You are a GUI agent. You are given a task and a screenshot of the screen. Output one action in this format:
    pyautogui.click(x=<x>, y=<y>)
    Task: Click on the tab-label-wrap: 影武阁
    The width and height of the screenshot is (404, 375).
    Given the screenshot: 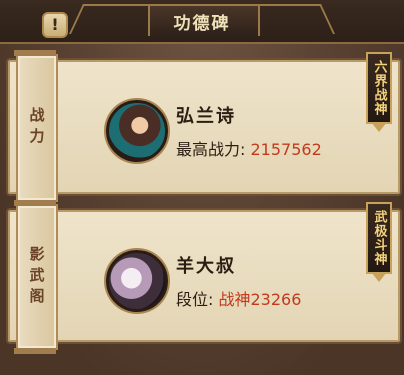 What is the action you would take?
    pyautogui.click(x=37, y=277)
    